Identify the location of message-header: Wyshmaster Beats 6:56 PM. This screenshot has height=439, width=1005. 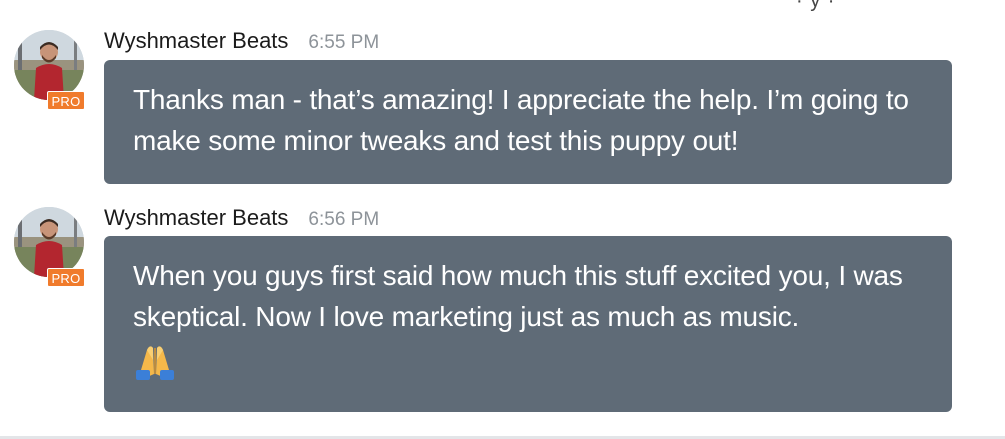
(241, 219).